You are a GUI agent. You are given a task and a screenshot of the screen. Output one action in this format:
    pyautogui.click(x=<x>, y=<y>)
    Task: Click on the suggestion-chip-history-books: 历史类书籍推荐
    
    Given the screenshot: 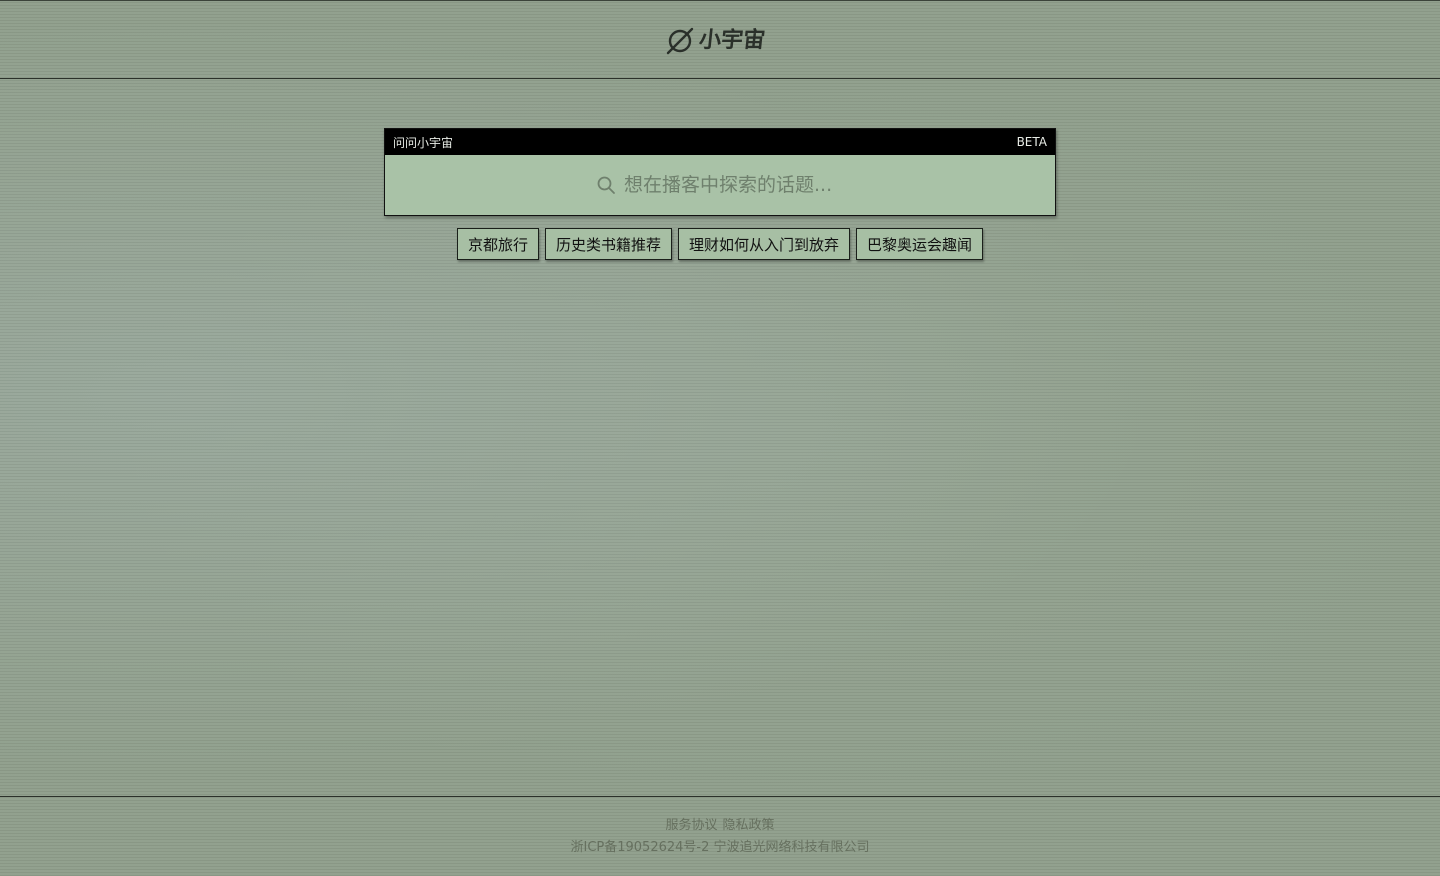 What is the action you would take?
    pyautogui.click(x=608, y=244)
    